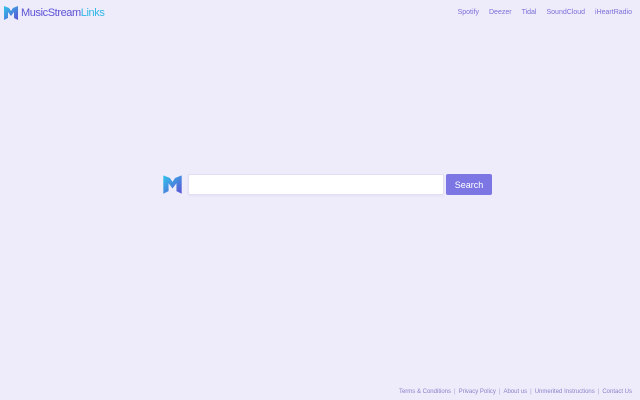 The image size is (640, 400). I want to click on brand-name: MusicStreamLinks, so click(63, 13).